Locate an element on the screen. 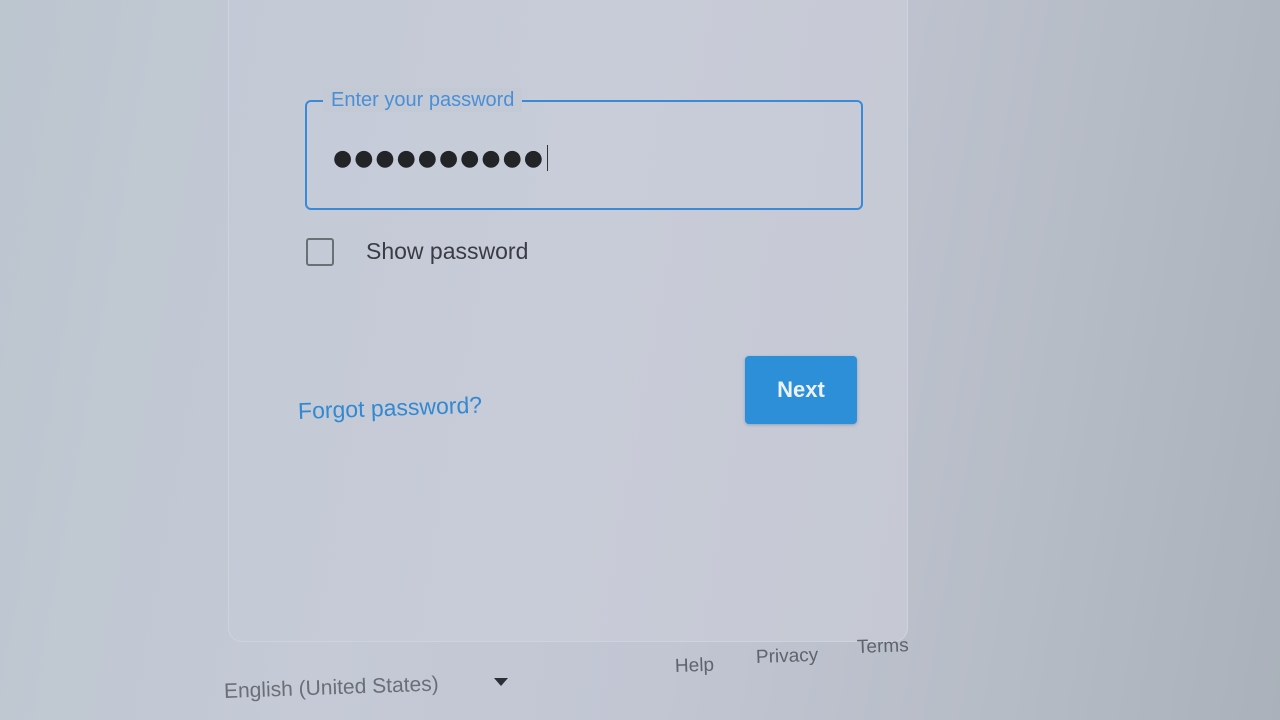 This screenshot has height=720, width=1280. caret-down-icon is located at coordinates (501, 682).